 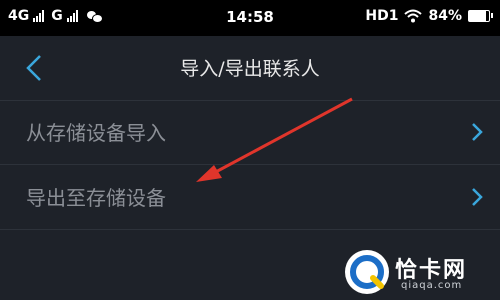 What do you see at coordinates (367, 272) in the screenshot?
I see `watermark-logo-icon` at bounding box center [367, 272].